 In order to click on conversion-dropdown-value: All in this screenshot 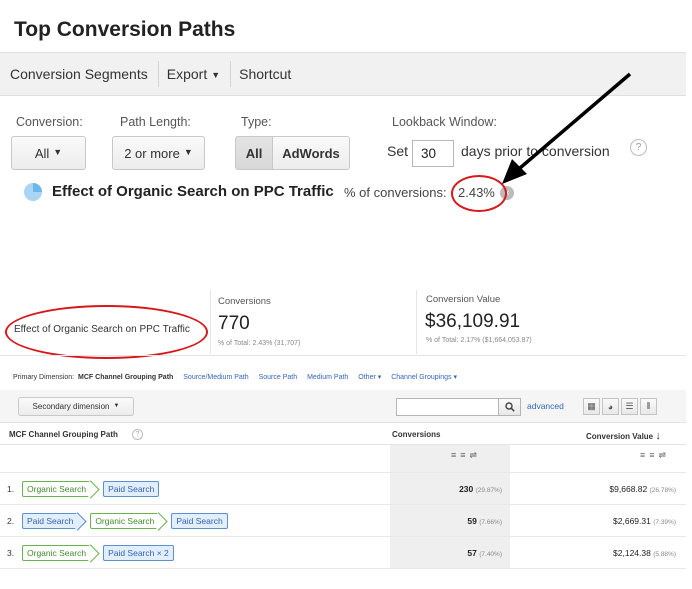, I will do `click(42, 153)`.